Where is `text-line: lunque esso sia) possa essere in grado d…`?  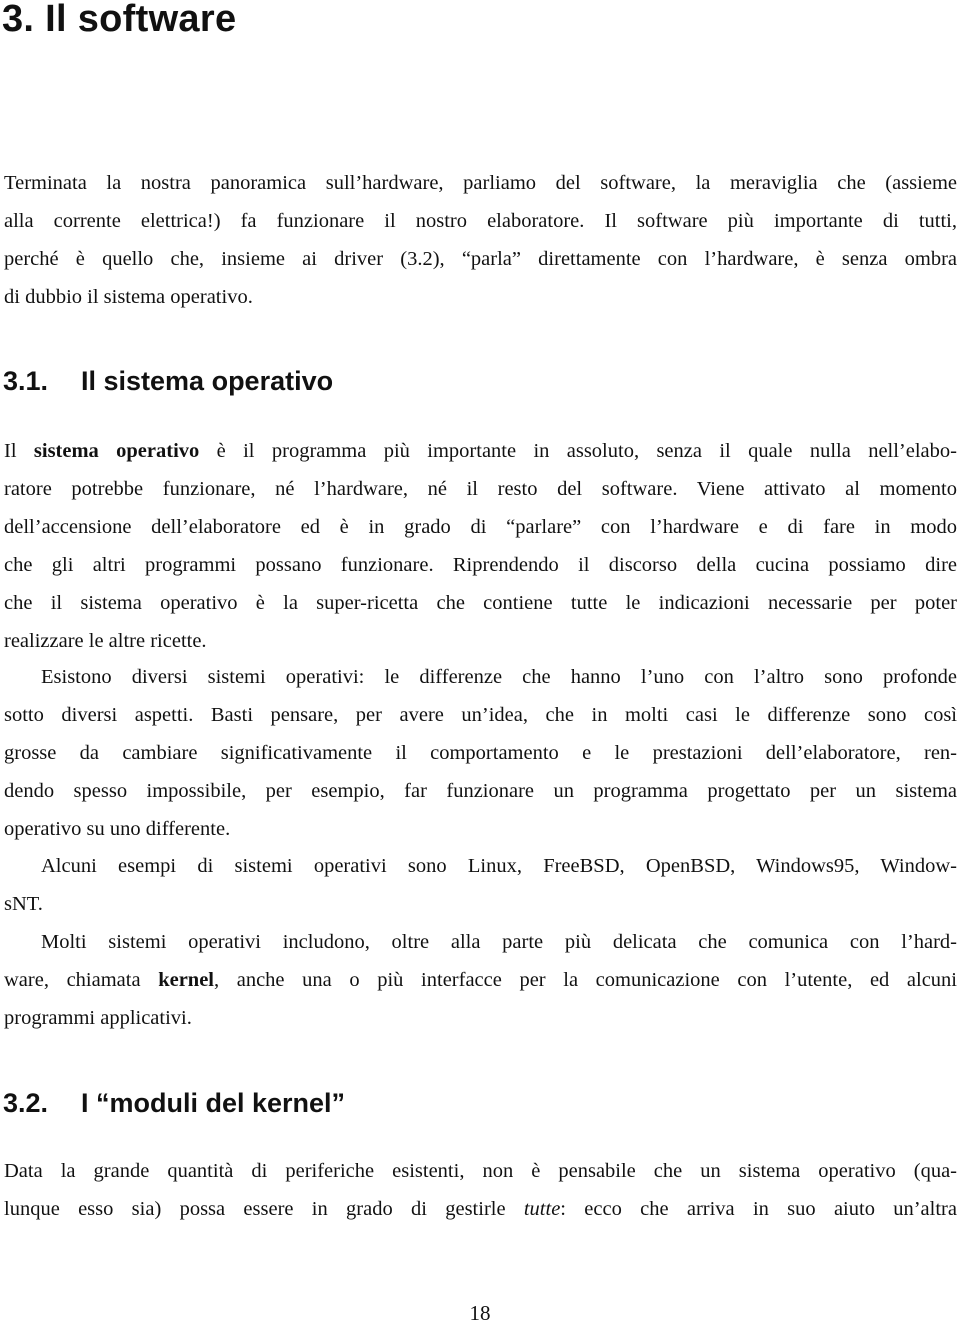 text-line: lunque esso sia) possa essere in grado d… is located at coordinates (480, 1209).